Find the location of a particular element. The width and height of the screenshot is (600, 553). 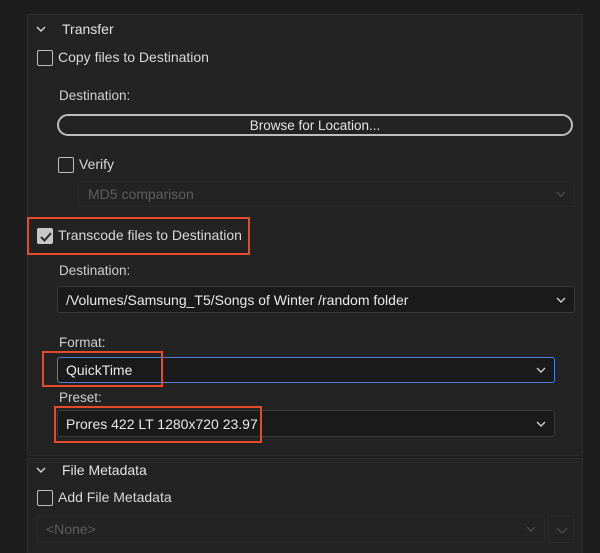

transfer-section-header: Transfer is located at coordinates (74, 29).